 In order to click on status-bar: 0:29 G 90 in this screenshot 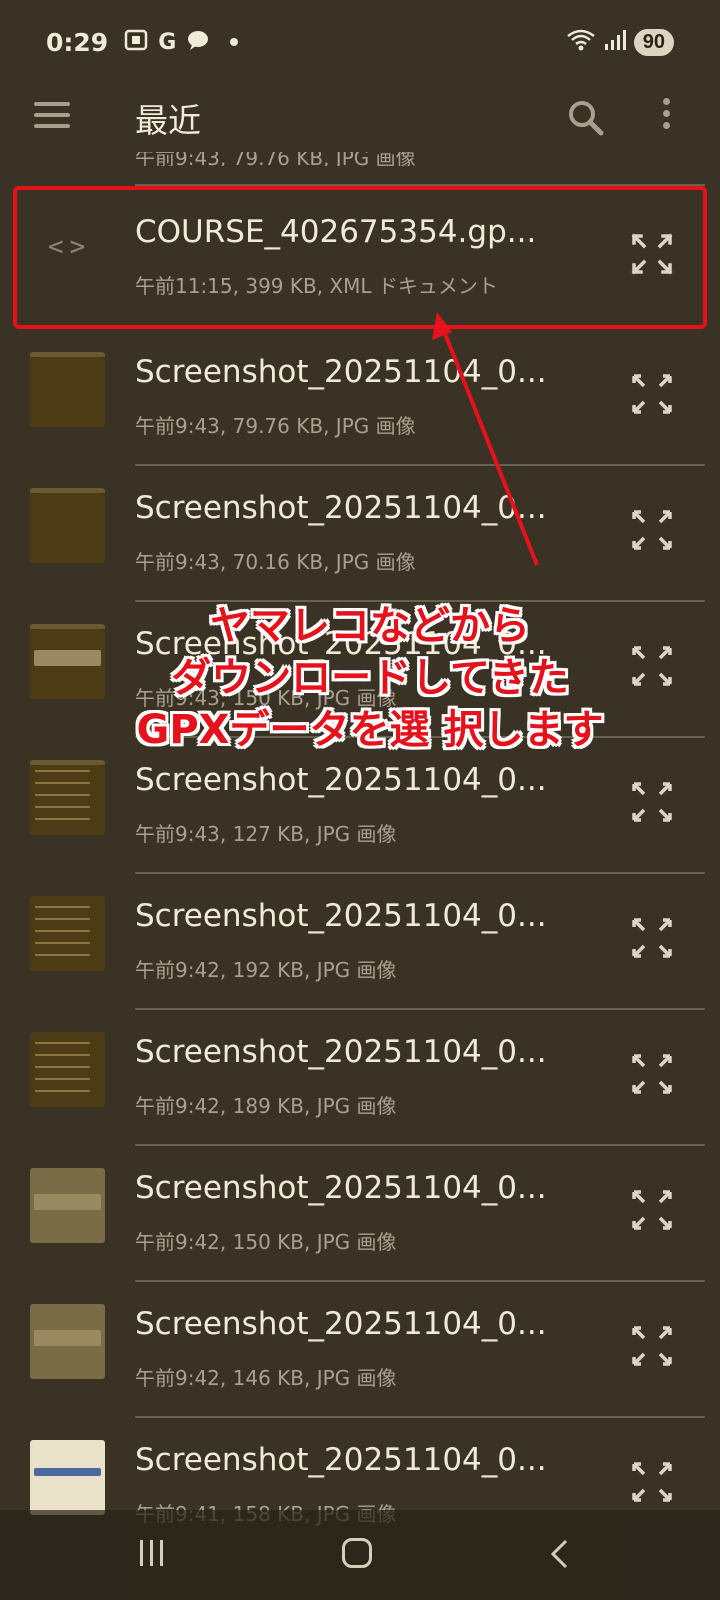, I will do `click(360, 42)`.